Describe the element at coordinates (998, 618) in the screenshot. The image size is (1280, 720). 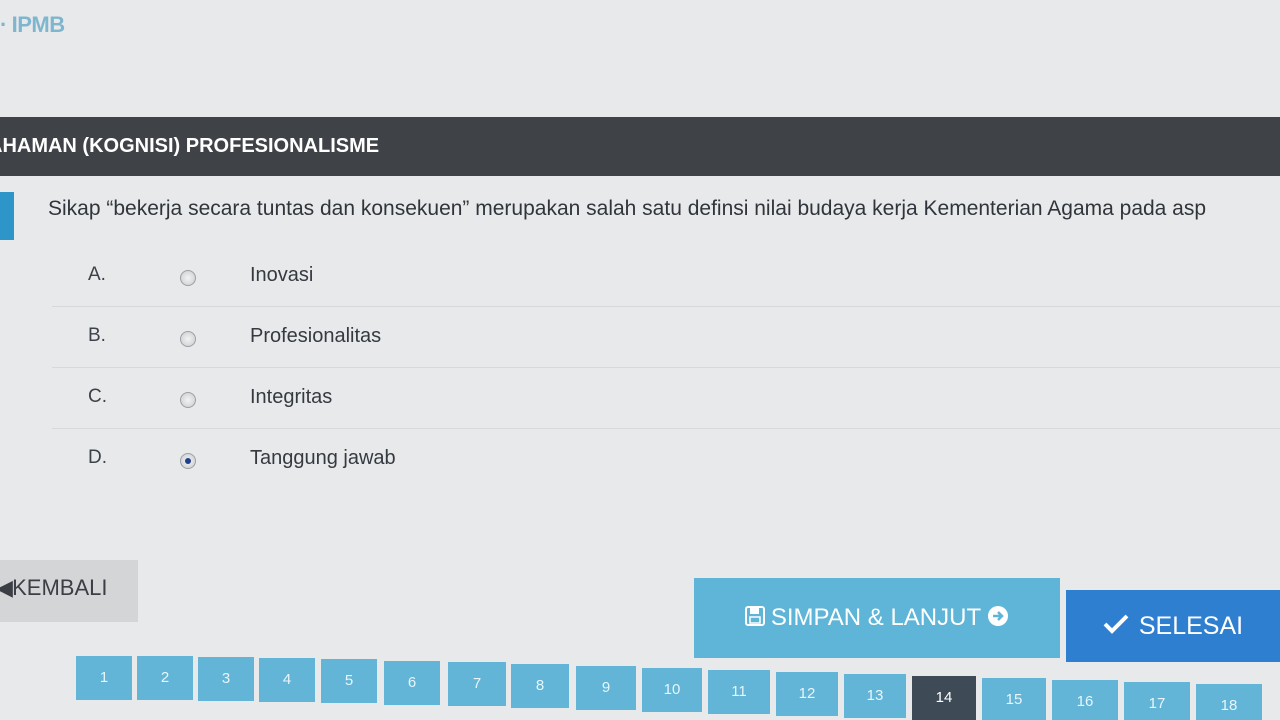
I see `arrow-circle-right-icon` at that location.